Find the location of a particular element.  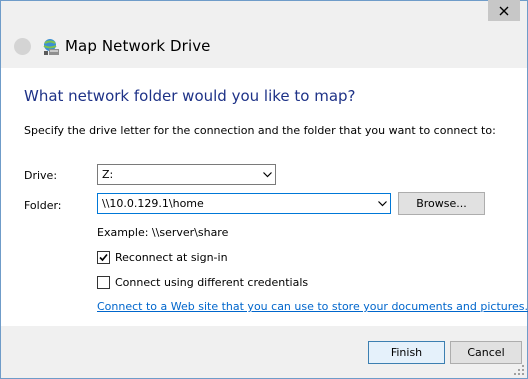

close-icon is located at coordinates (504, 10).